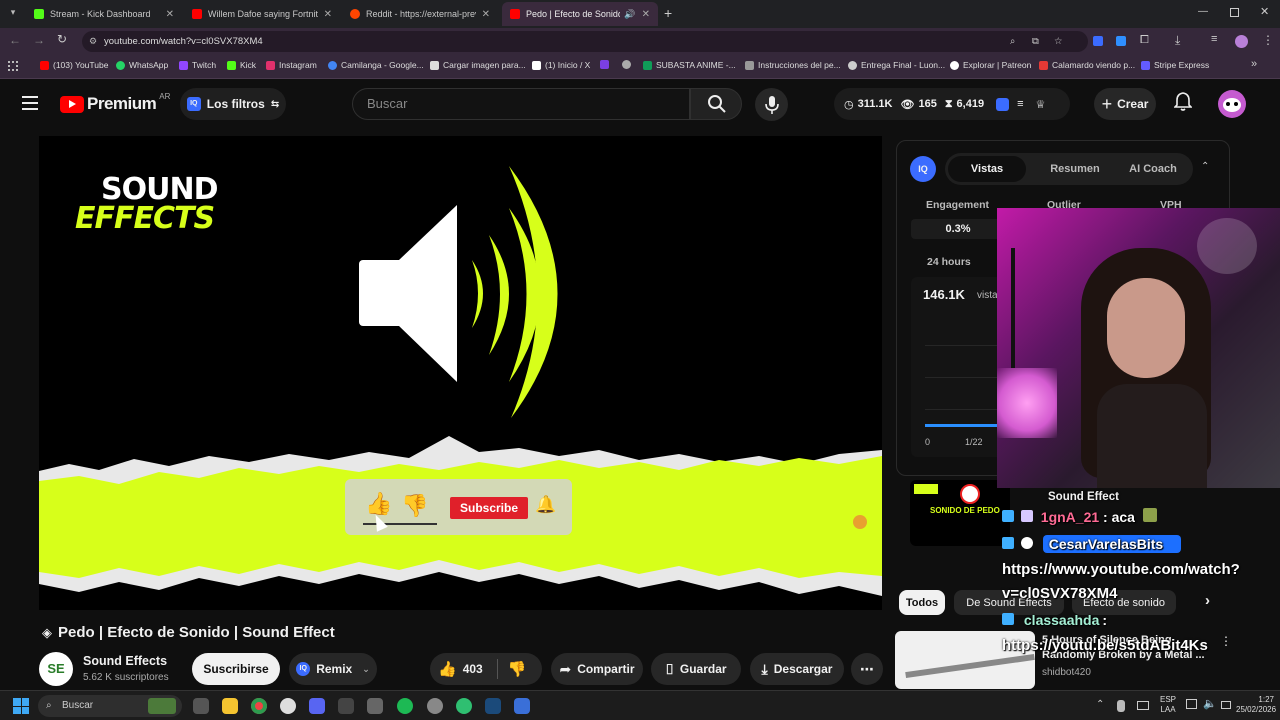  Describe the element at coordinates (104, 14) in the screenshot. I see `tab-kick-dashboard: Stream - Kick Dashboard ✕` at that location.